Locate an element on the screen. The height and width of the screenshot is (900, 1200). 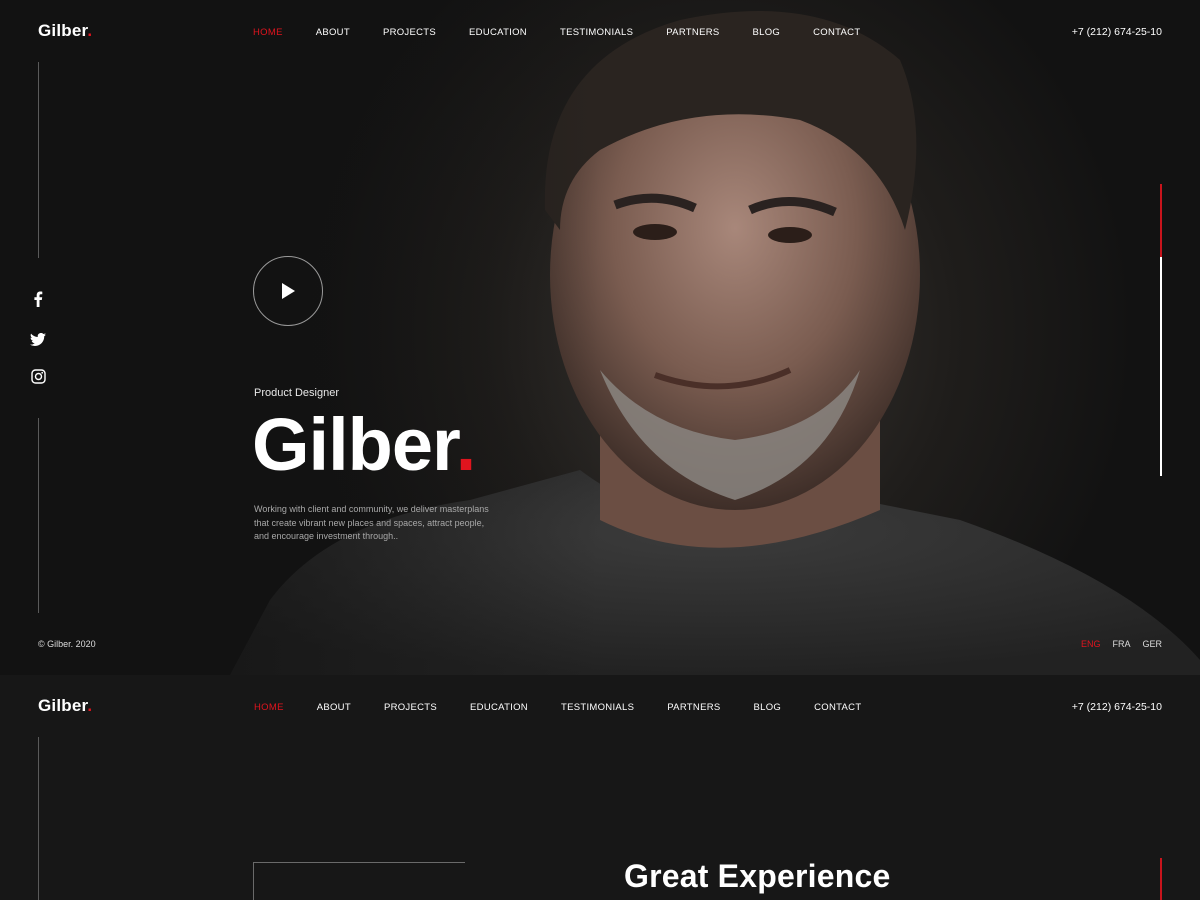
section-heading: Great Experience is located at coordinates (757, 876).